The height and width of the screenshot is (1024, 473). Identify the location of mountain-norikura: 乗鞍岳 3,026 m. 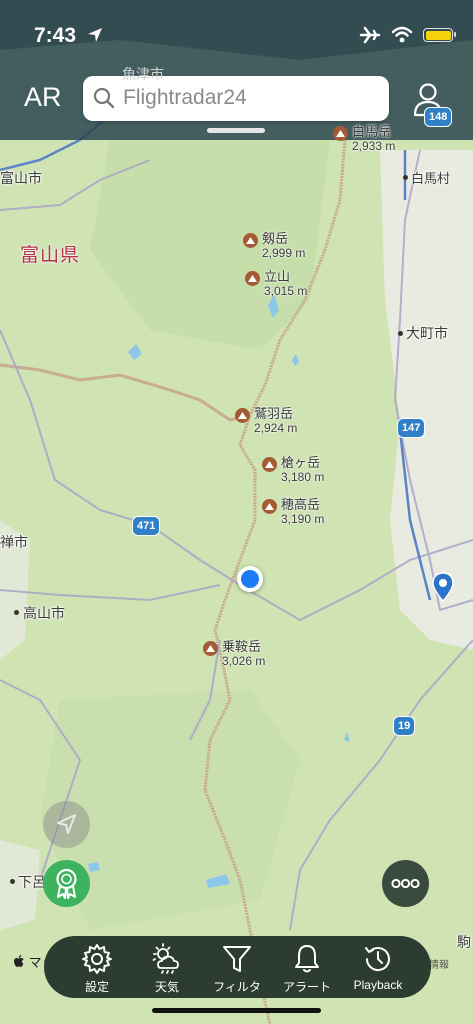
(234, 654).